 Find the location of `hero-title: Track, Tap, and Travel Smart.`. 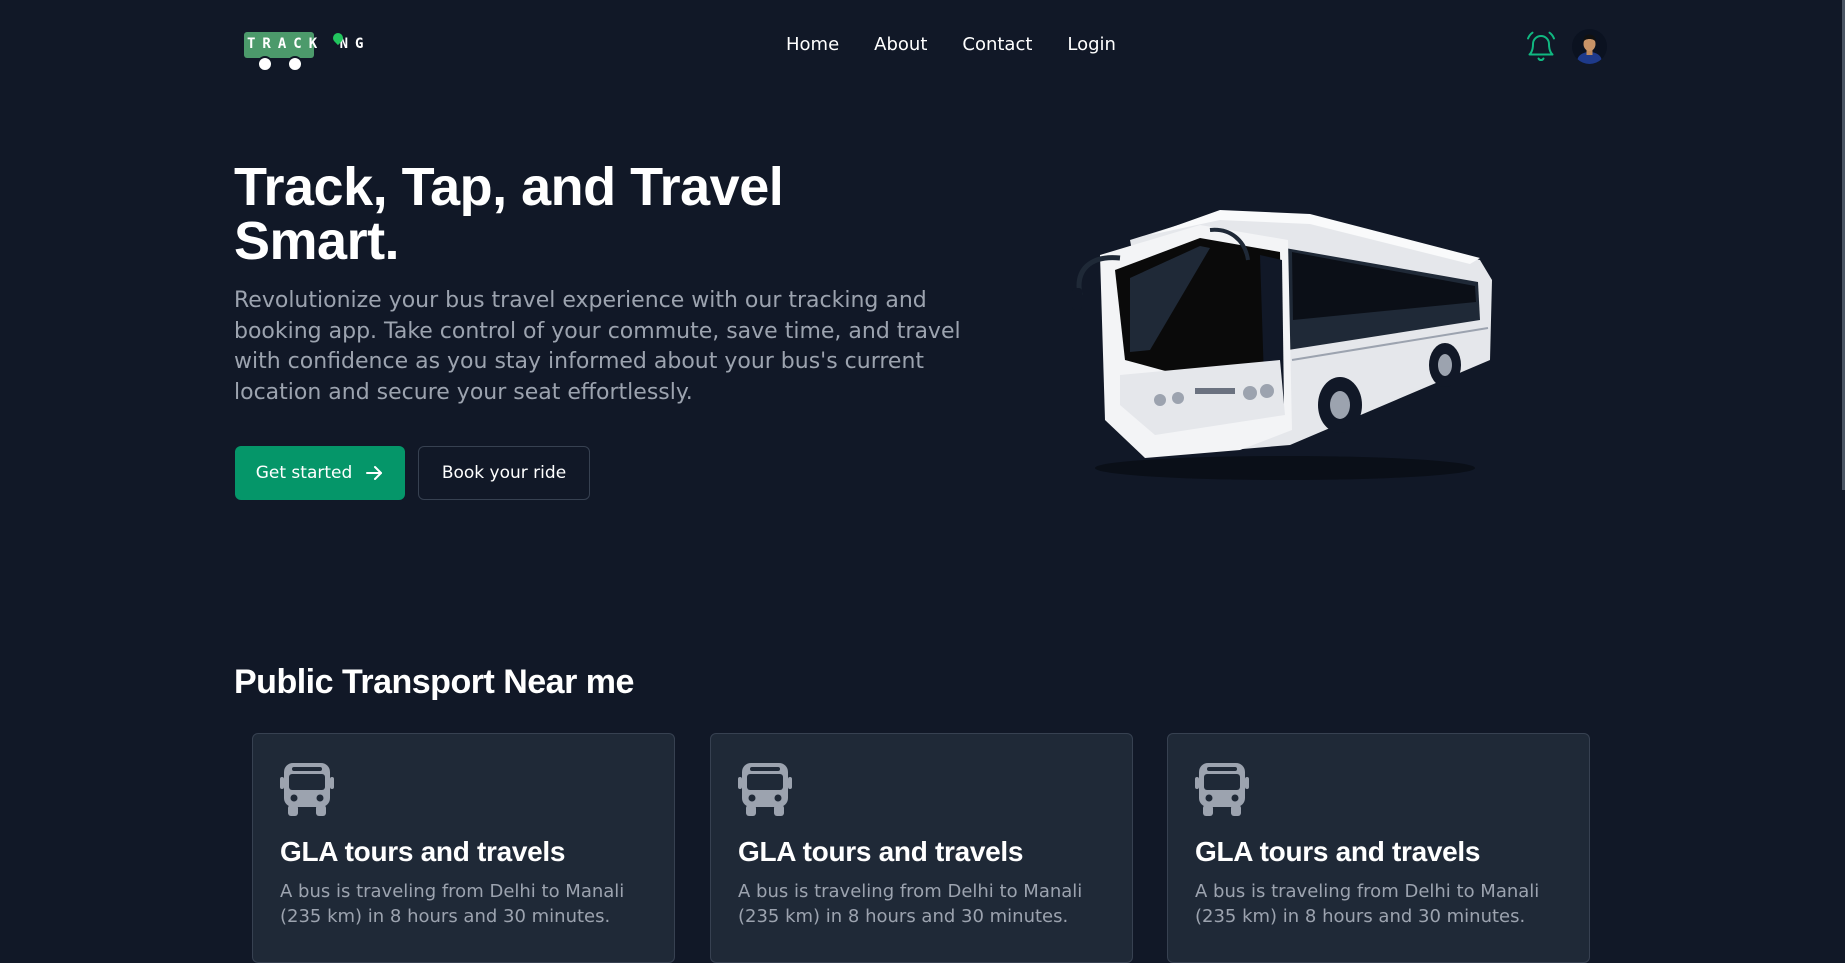

hero-title: Track, Tap, and Travel Smart. is located at coordinates (509, 214).